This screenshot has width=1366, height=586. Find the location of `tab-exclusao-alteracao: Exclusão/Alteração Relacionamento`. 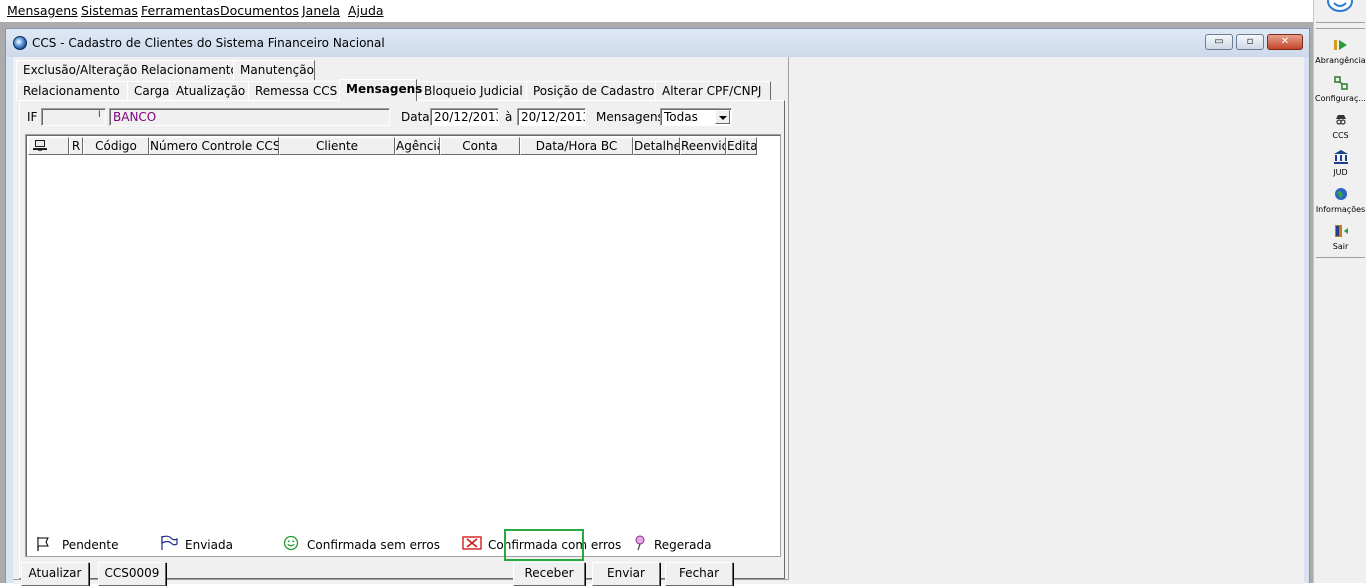

tab-exclusao-alteracao: Exclusão/Alteração Relacionamento is located at coordinates (127, 70).